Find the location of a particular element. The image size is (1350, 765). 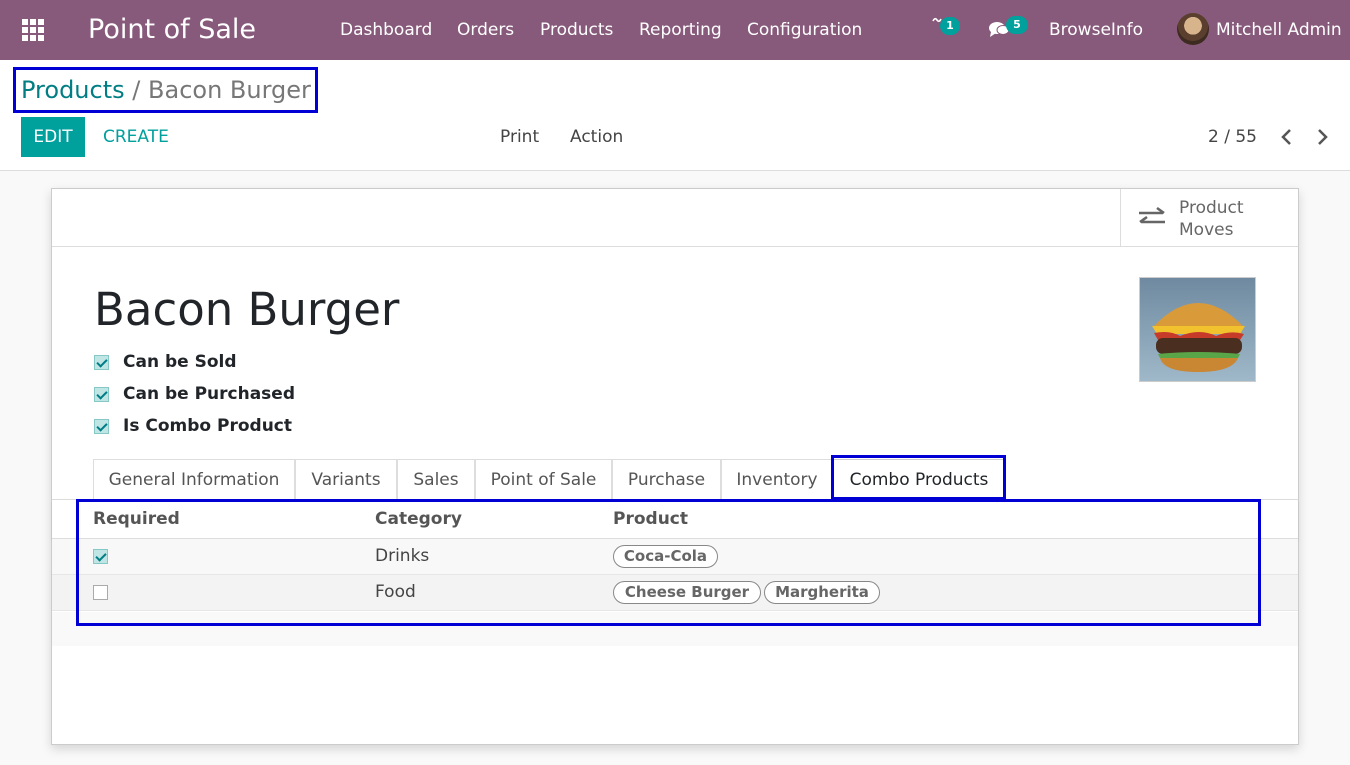

button-box: Product Moves is located at coordinates (675, 218).